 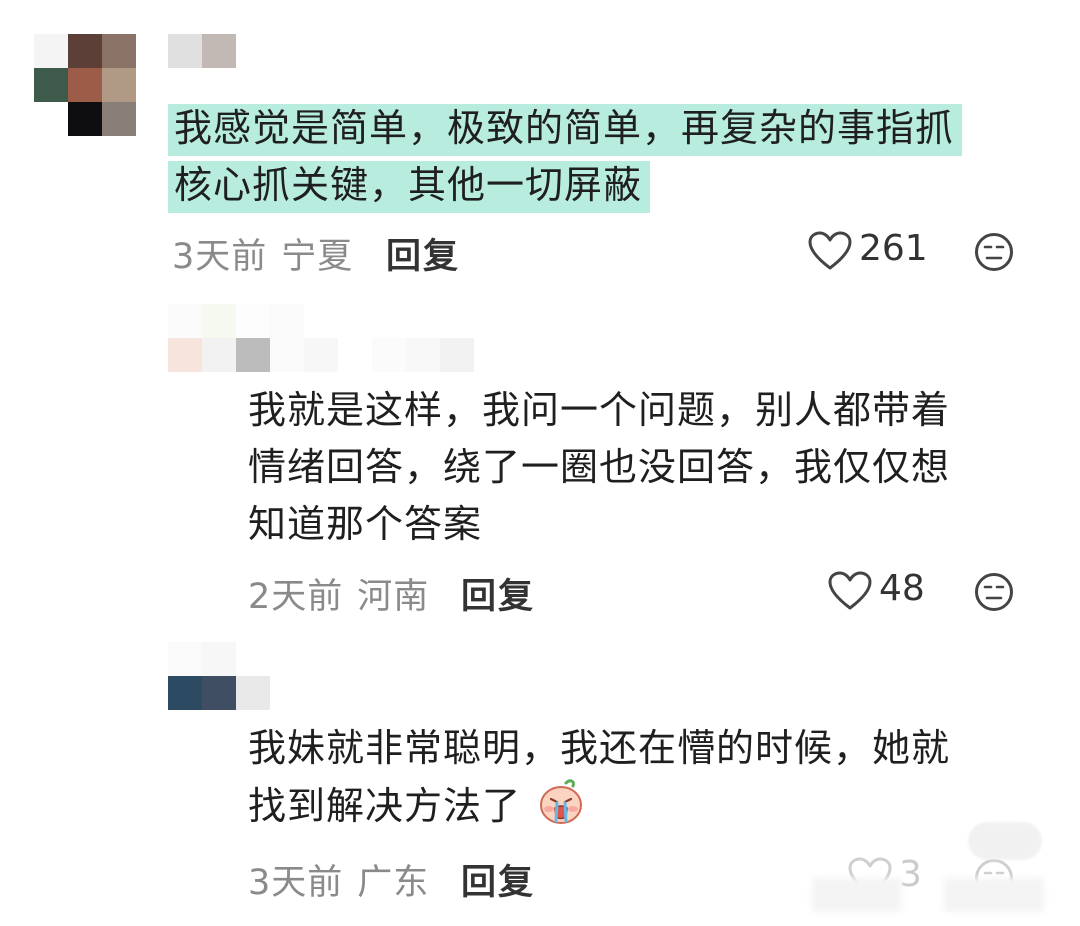 What do you see at coordinates (296, 597) in the screenshot?
I see `timestamp: 2天前` at bounding box center [296, 597].